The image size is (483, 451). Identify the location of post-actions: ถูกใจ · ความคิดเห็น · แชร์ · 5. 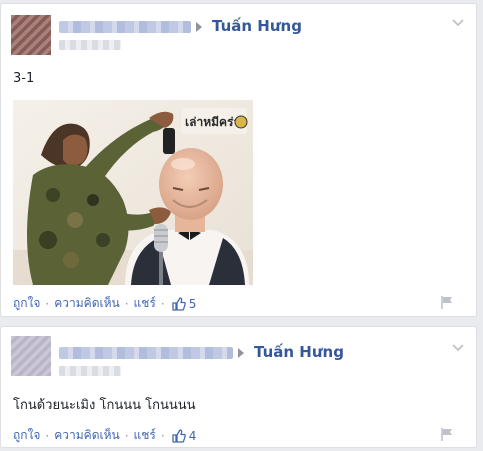
(104, 303).